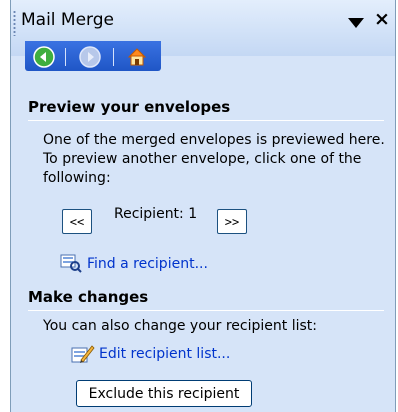 This screenshot has height=412, width=398. Describe the element at coordinates (90, 57) in the screenshot. I see `forward-icon` at that location.